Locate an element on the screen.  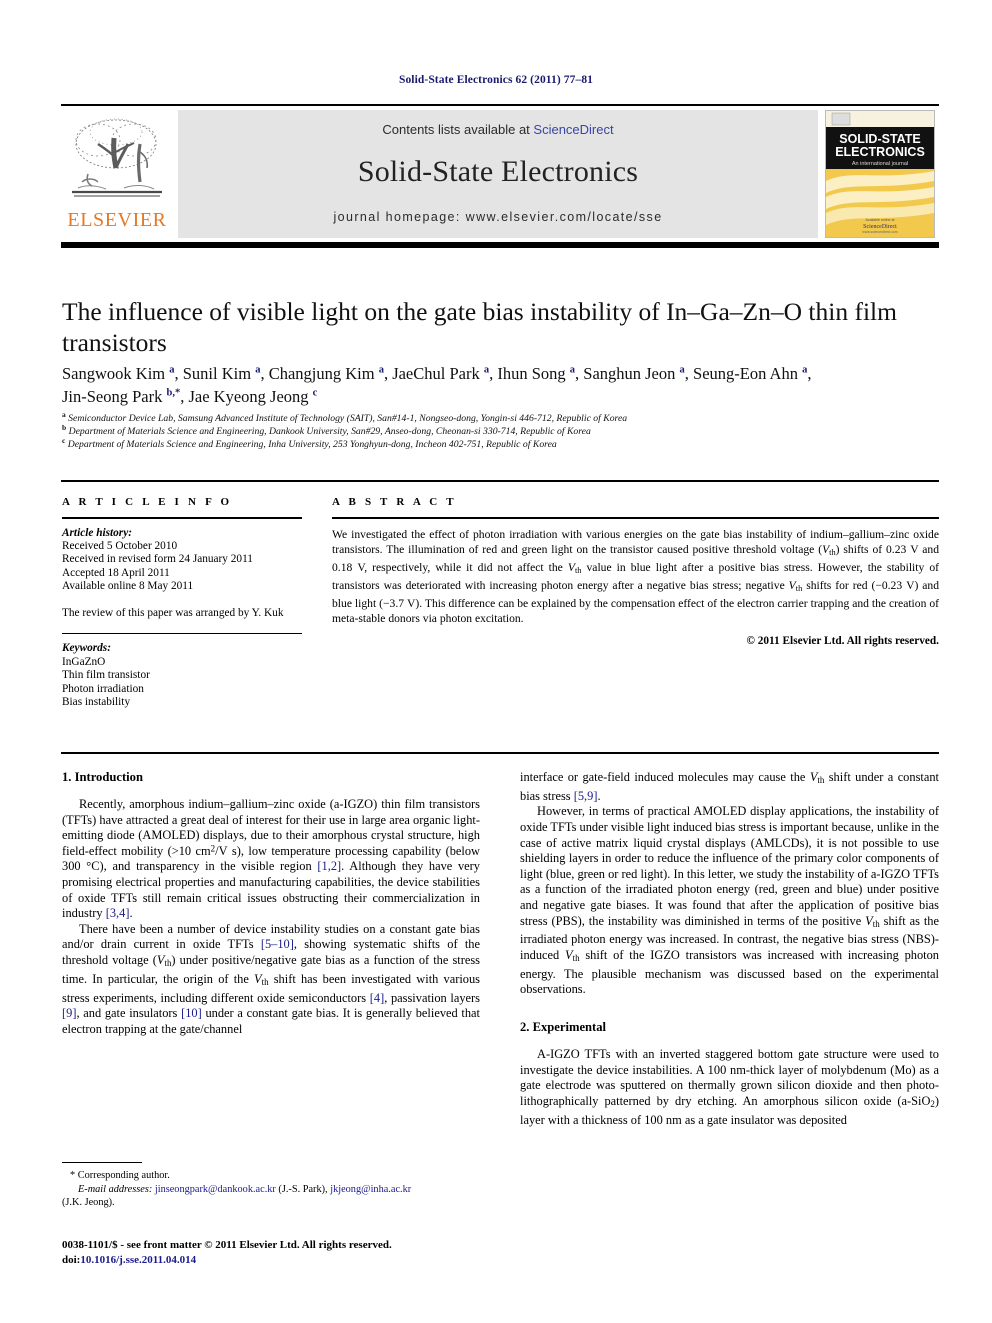
keywords-label: Keywords: is located at coordinates (86, 648).